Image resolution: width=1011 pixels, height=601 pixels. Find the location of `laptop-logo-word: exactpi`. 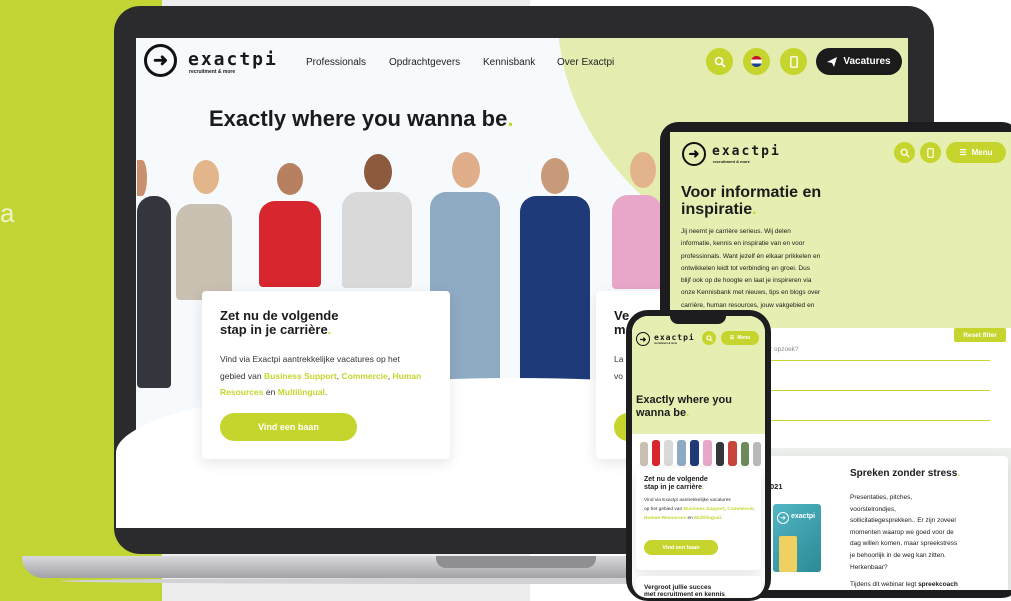

laptop-logo-word: exactpi is located at coordinates (233, 59).